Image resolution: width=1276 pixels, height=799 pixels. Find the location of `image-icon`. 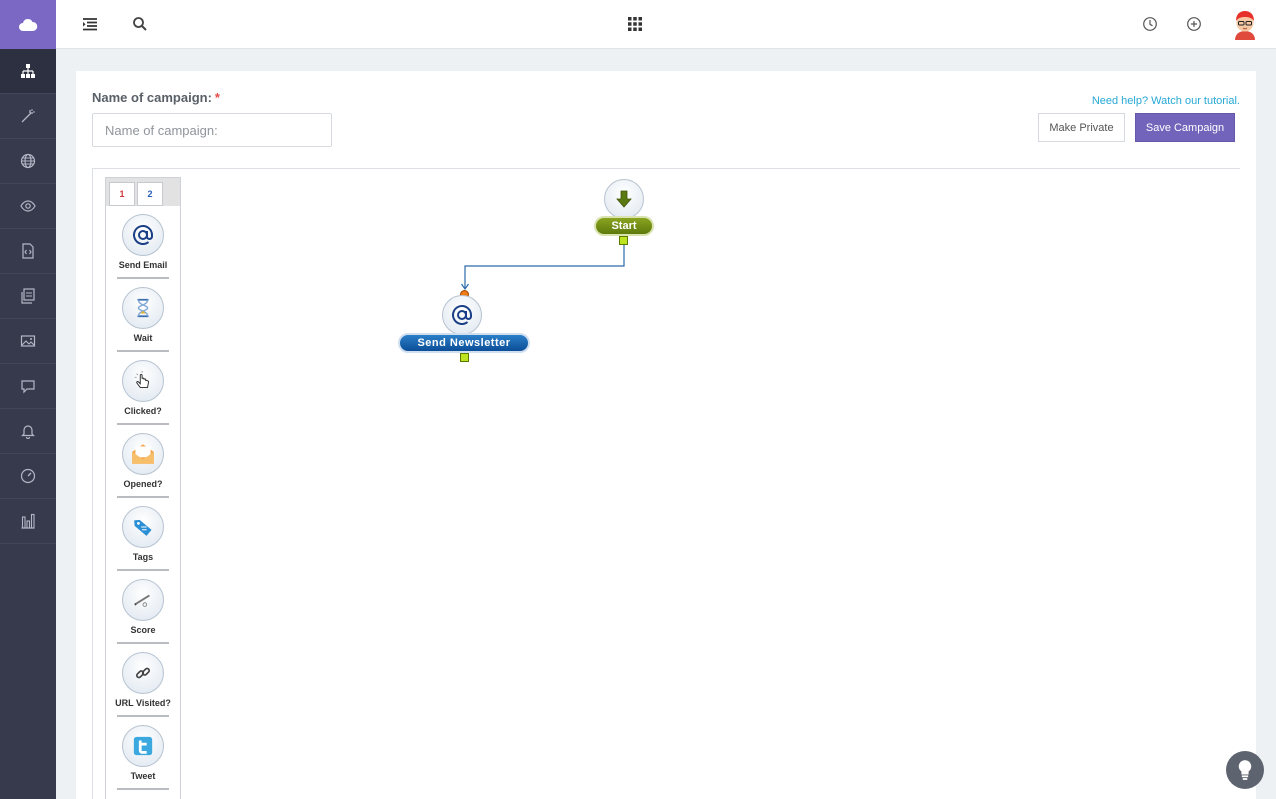

image-icon is located at coordinates (28, 341).